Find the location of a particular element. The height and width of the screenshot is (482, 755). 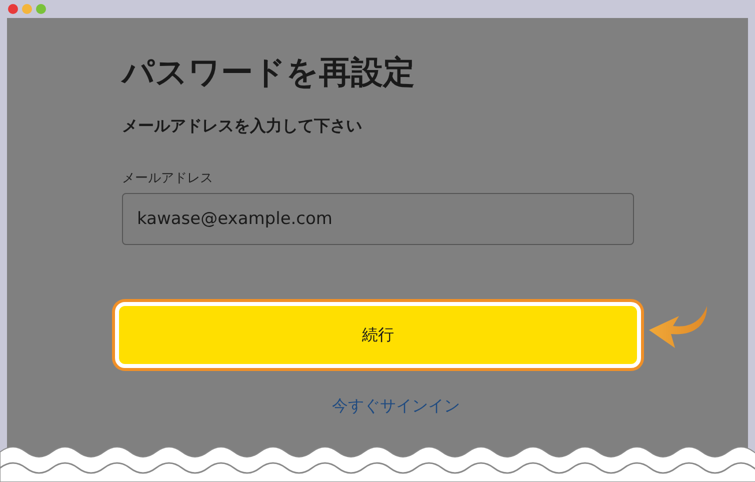

page-title: パスワードを再設定 is located at coordinates (268, 72).